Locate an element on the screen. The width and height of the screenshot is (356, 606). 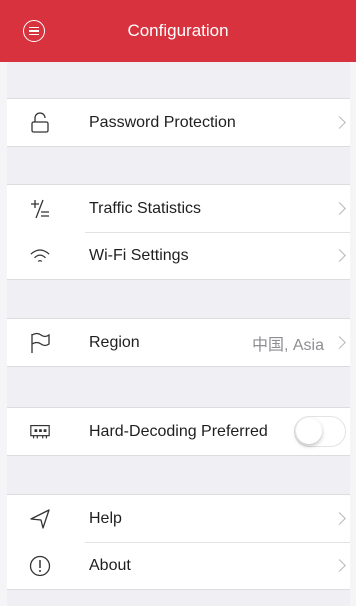
wifi-settings-row: Wi-Fi Settings is located at coordinates (178, 255).